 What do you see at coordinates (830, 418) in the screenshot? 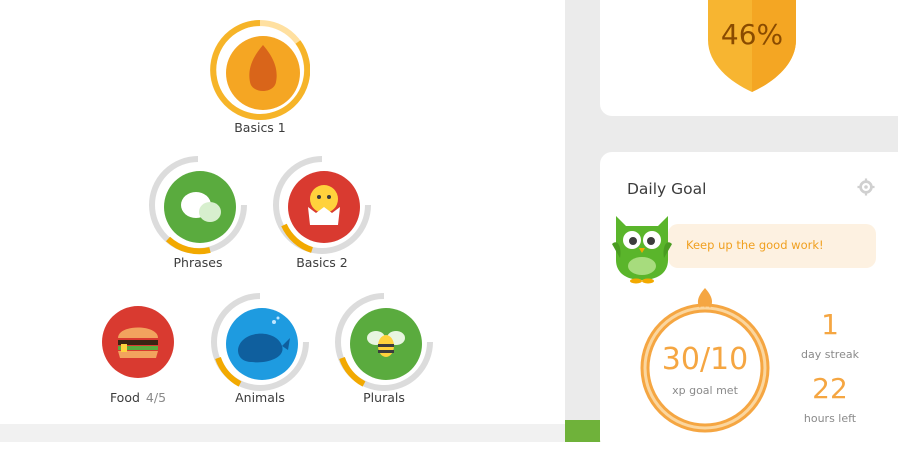
I see `hours-caption: hours left` at bounding box center [830, 418].